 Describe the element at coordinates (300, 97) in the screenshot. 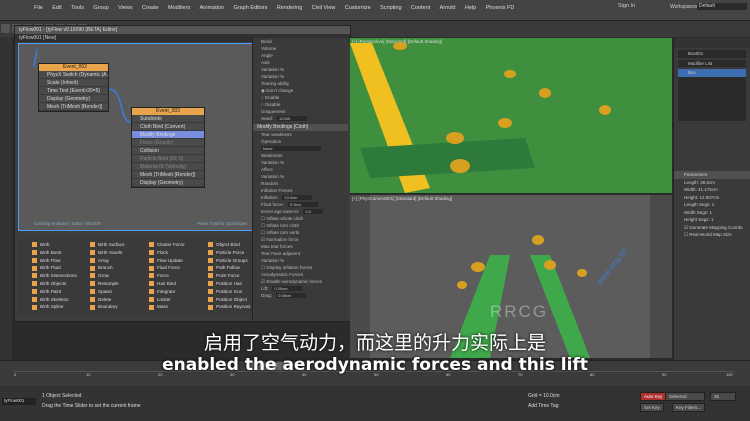

I see `tearing-option: ○ Enable` at that location.